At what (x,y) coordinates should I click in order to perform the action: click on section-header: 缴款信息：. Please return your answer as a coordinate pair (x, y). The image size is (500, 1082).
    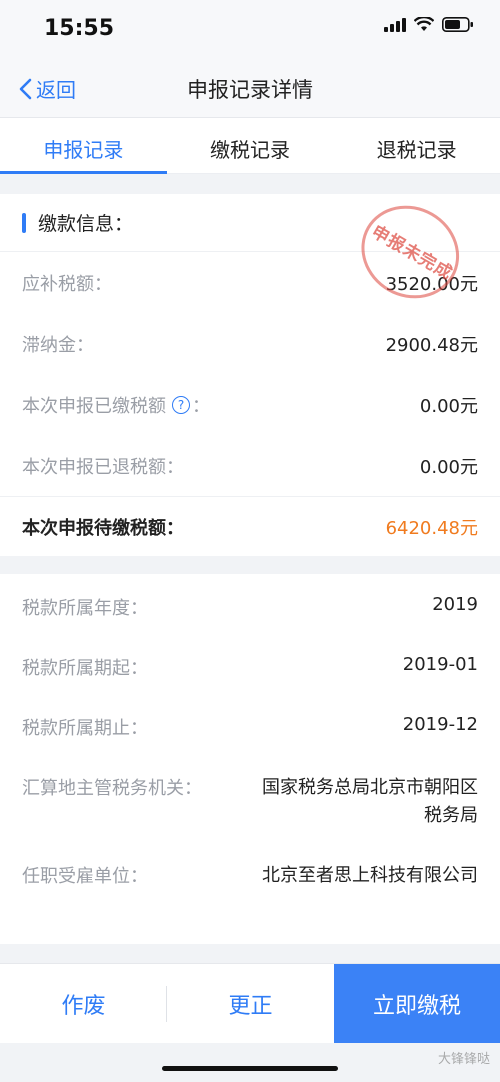
    Looking at the image, I should click on (250, 223).